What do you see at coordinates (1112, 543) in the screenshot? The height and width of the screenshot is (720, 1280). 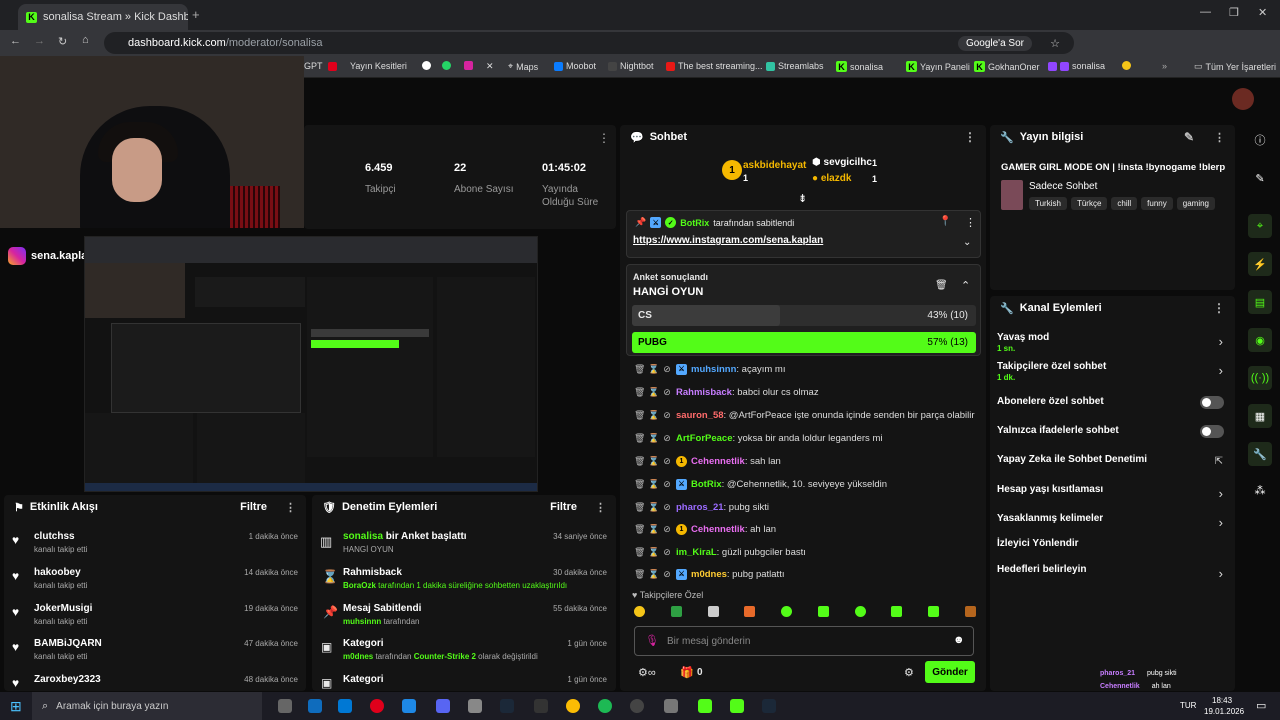 I see `raid-action: İzleyici Yönlendir` at bounding box center [1112, 543].